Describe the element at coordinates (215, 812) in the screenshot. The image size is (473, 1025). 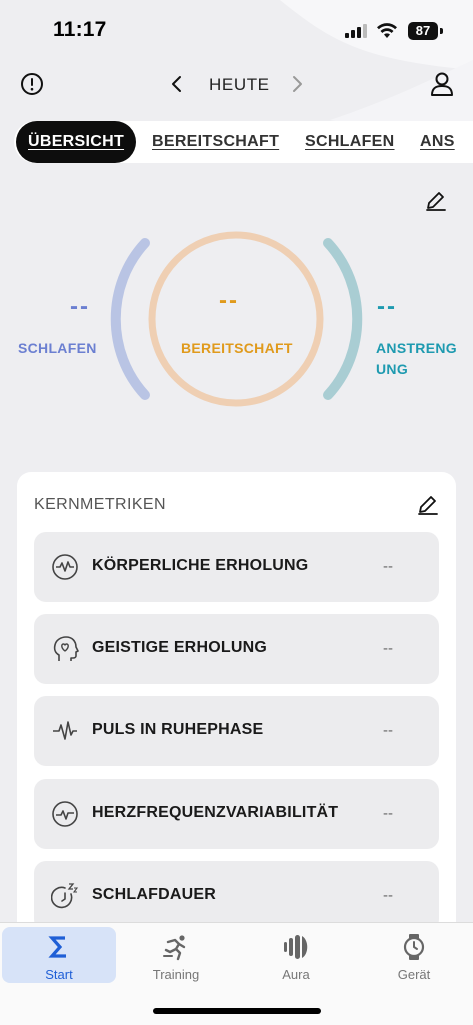
I see `metric-label: HERZFREQUENZVARIABILITÄT` at that location.